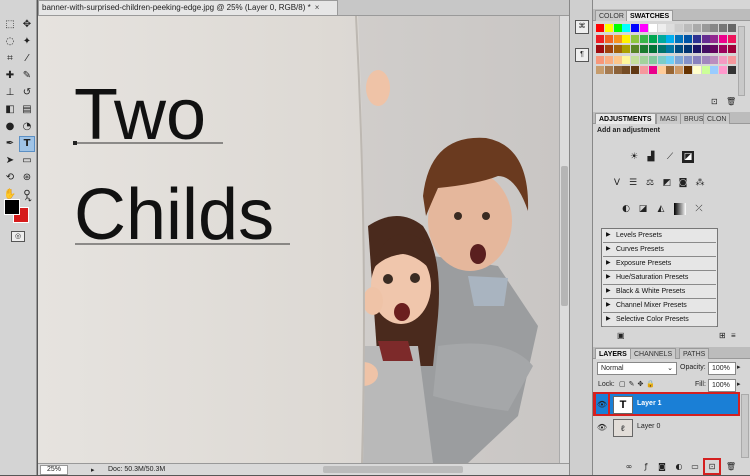  I want to click on vertical-scroll-thumb, so click(564, 236).